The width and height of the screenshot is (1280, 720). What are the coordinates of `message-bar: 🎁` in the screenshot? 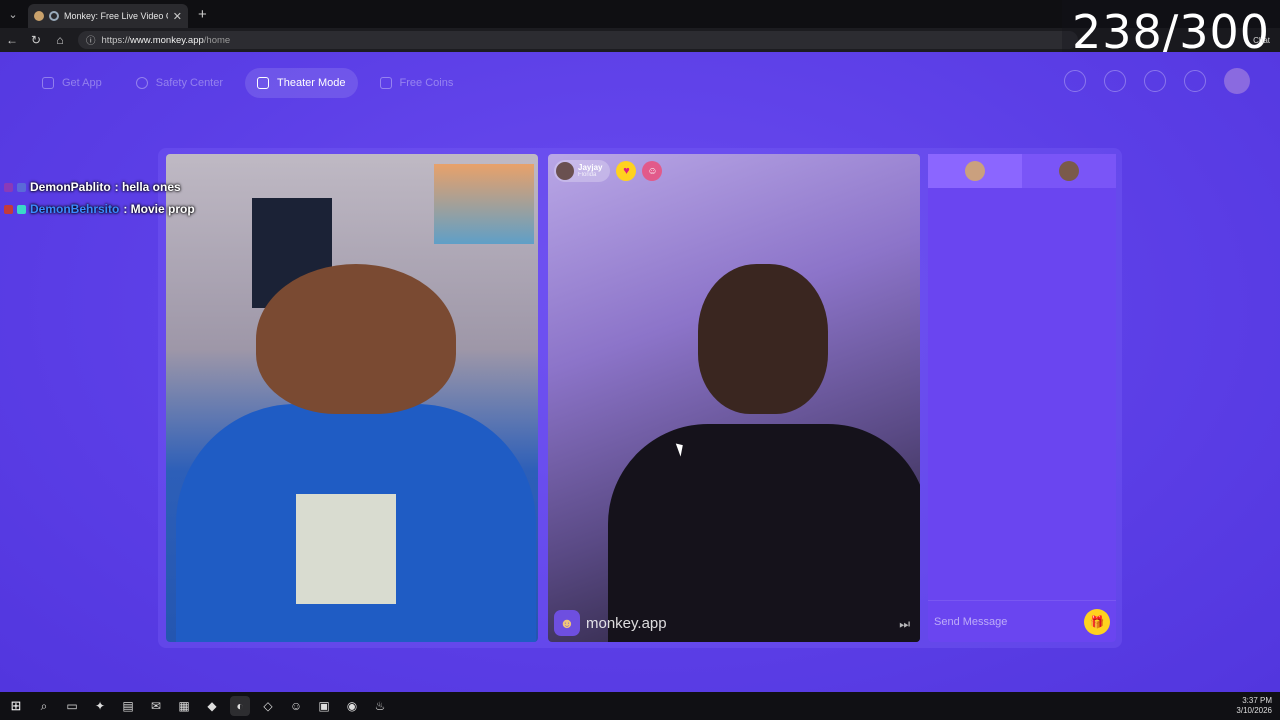 It's located at (1022, 621).